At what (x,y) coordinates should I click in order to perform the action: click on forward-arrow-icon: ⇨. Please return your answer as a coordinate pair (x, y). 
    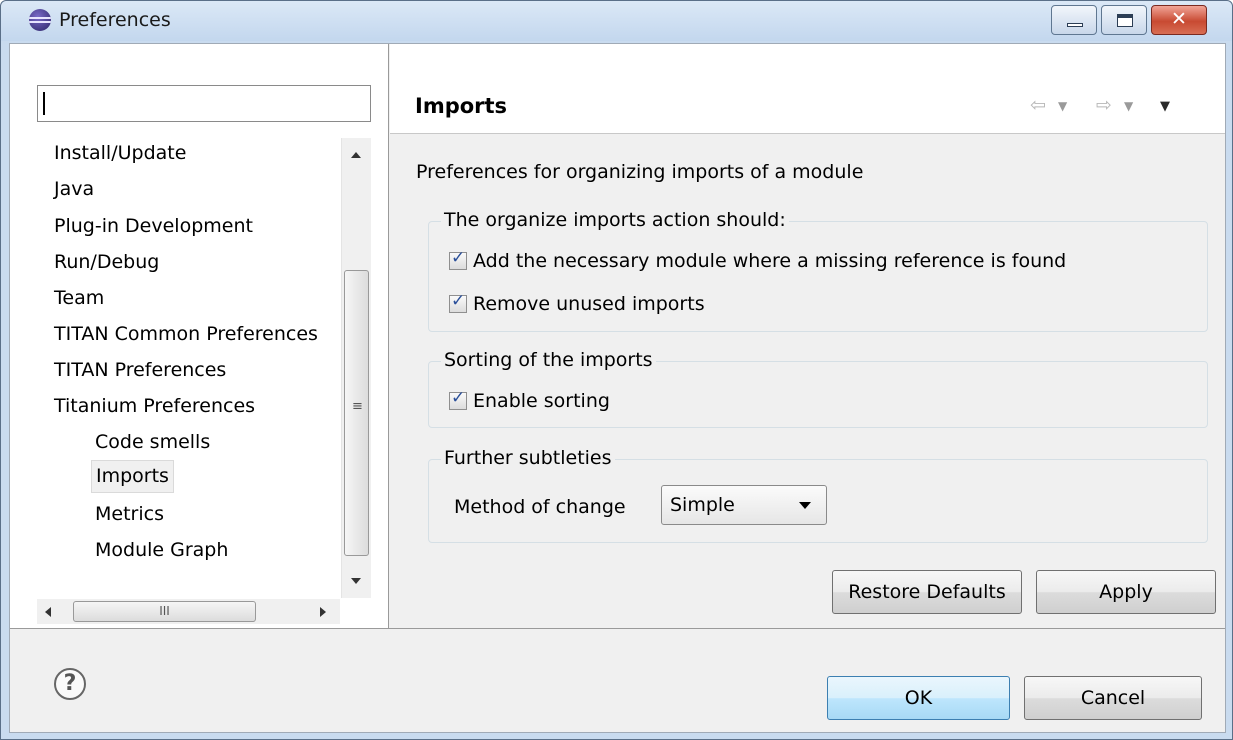
    Looking at the image, I should click on (1104, 105).